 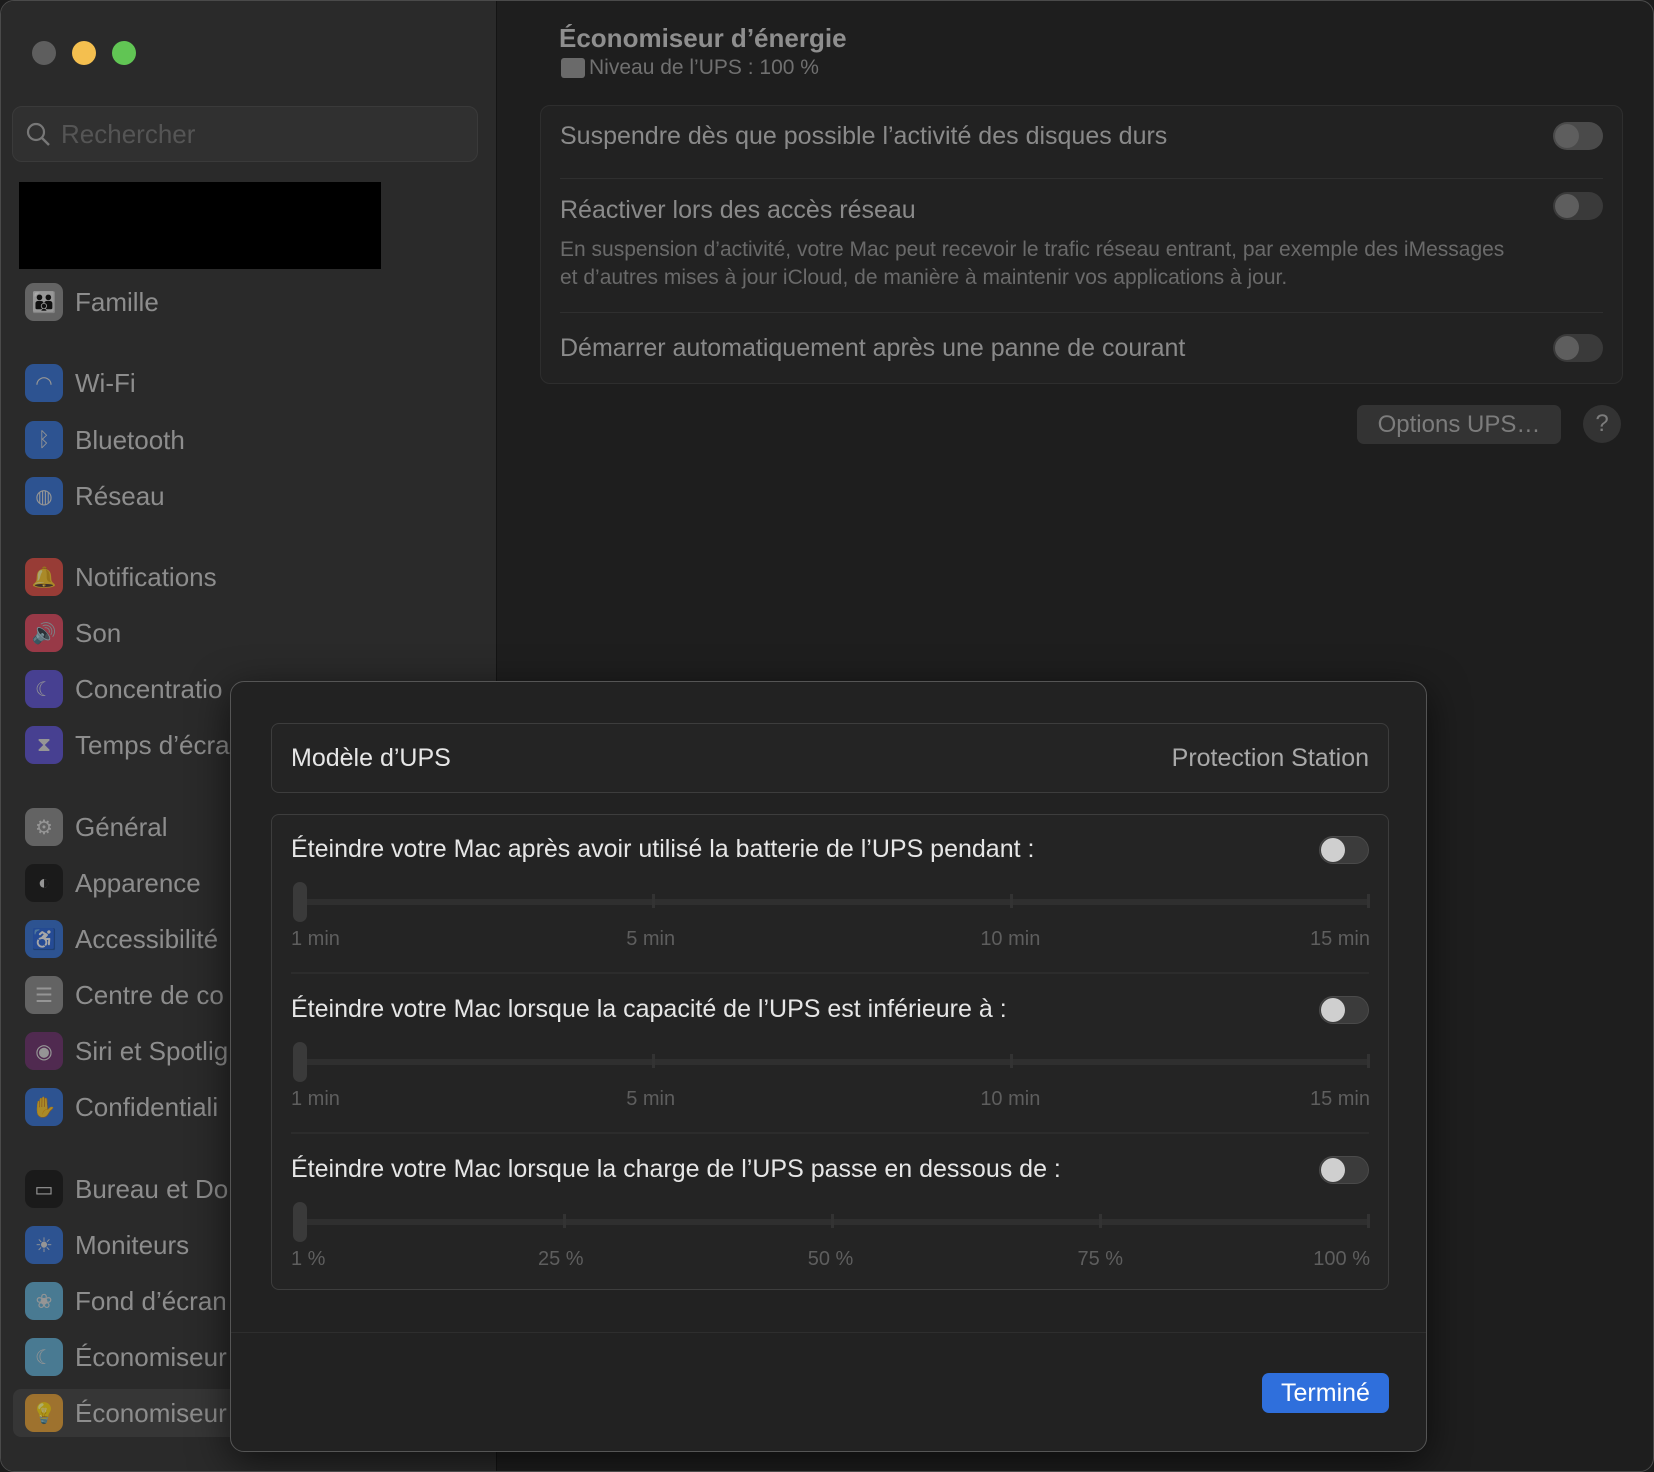 What do you see at coordinates (44, 577) in the screenshot?
I see `bell-icon: 🔔` at bounding box center [44, 577].